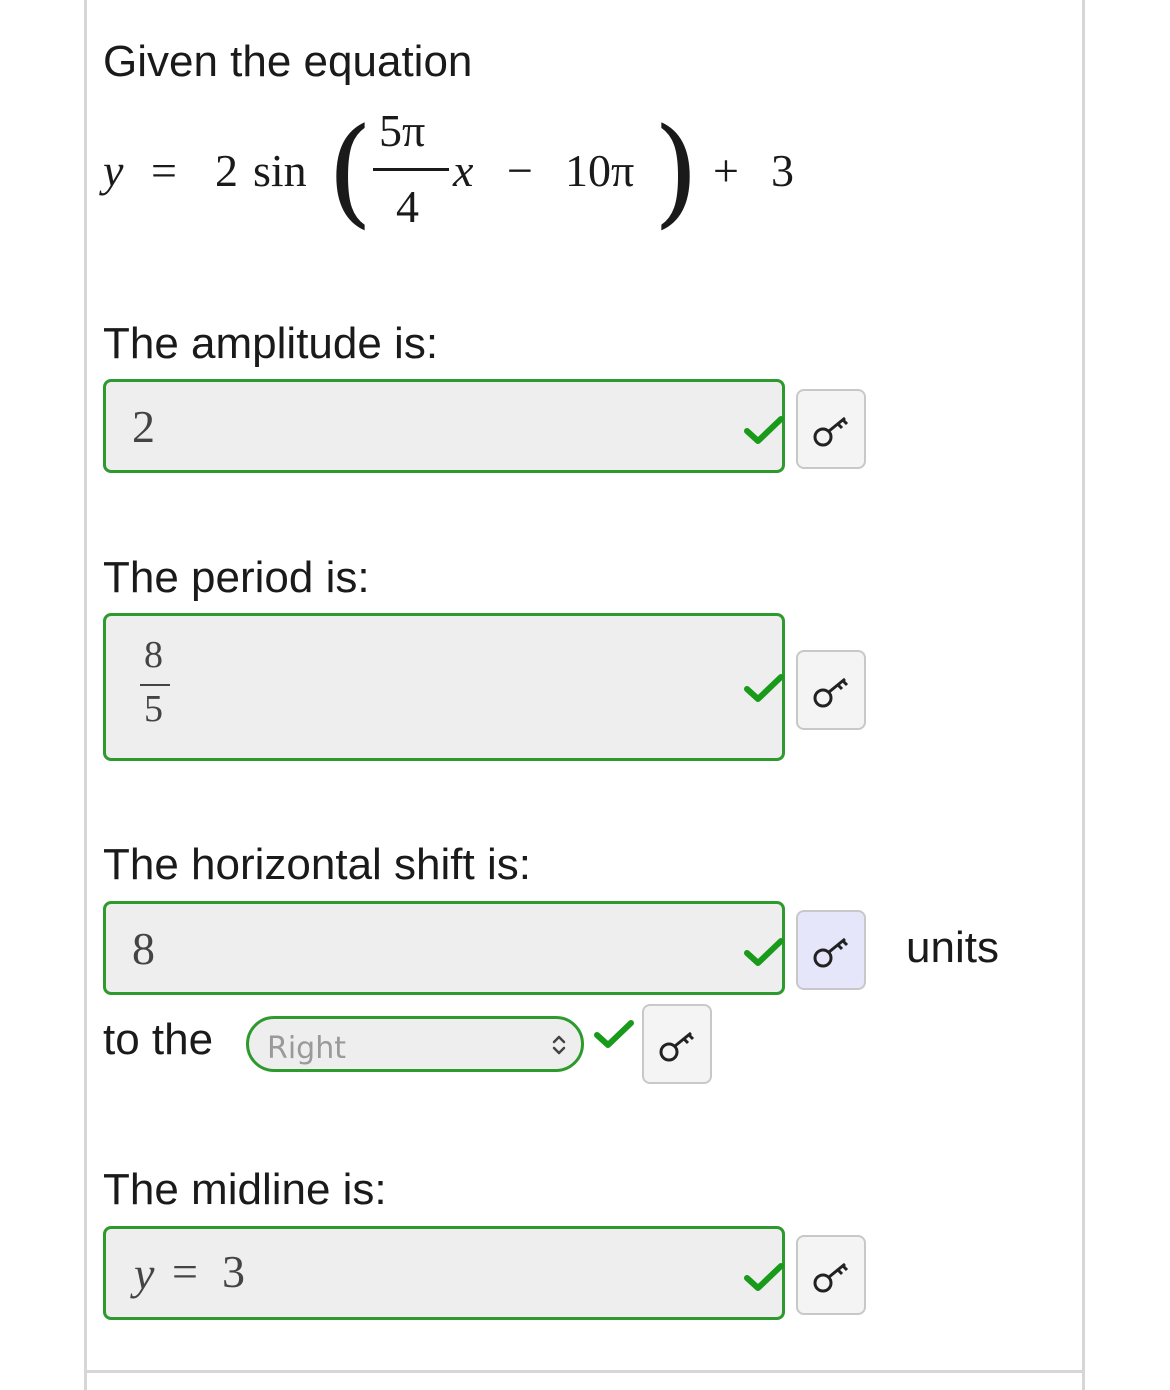 The image size is (1170, 1390). I want to click on midline-key-button, so click(831, 1275).